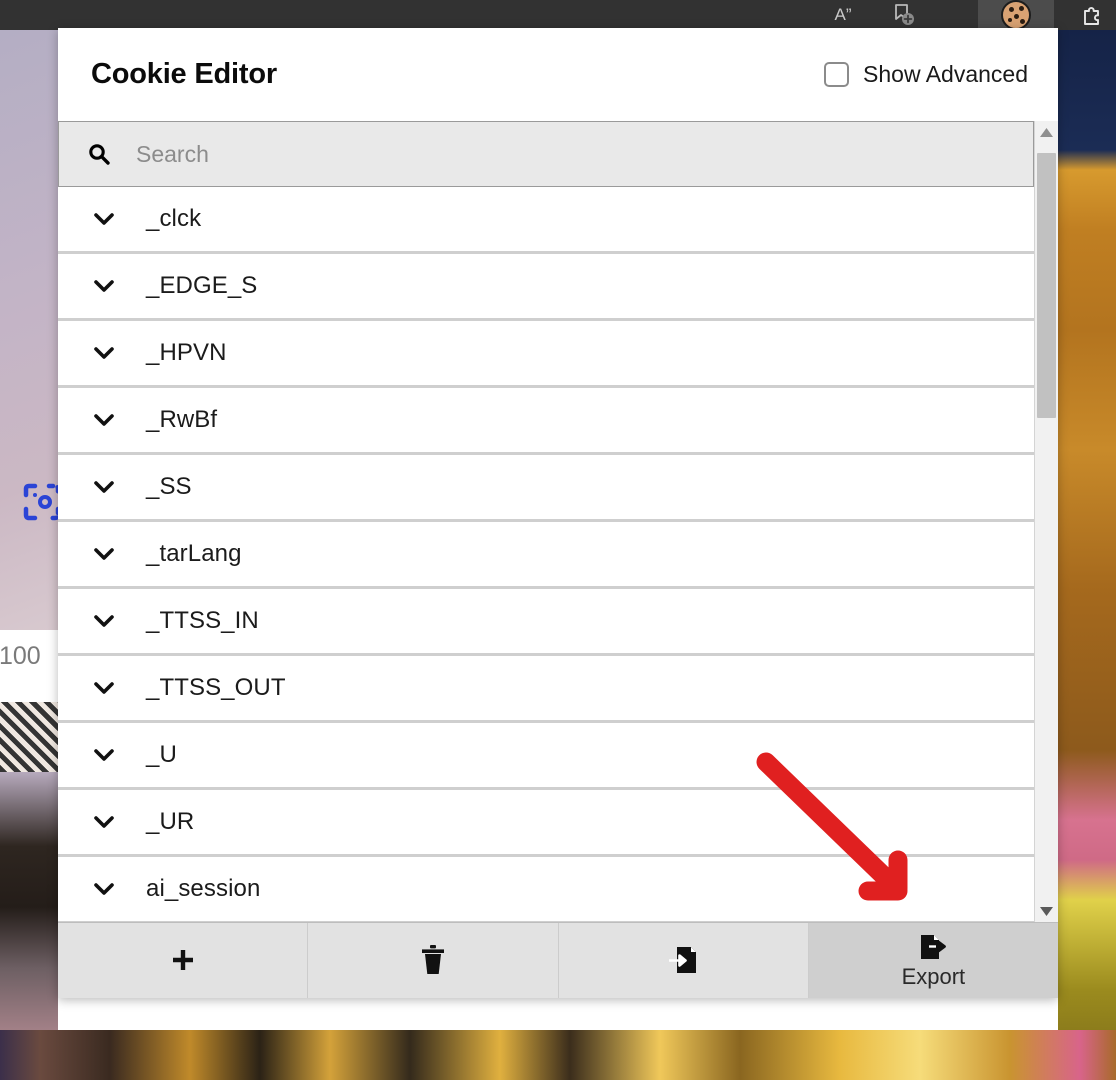  What do you see at coordinates (161, 754) in the screenshot?
I see `cookie-name: _U` at bounding box center [161, 754].